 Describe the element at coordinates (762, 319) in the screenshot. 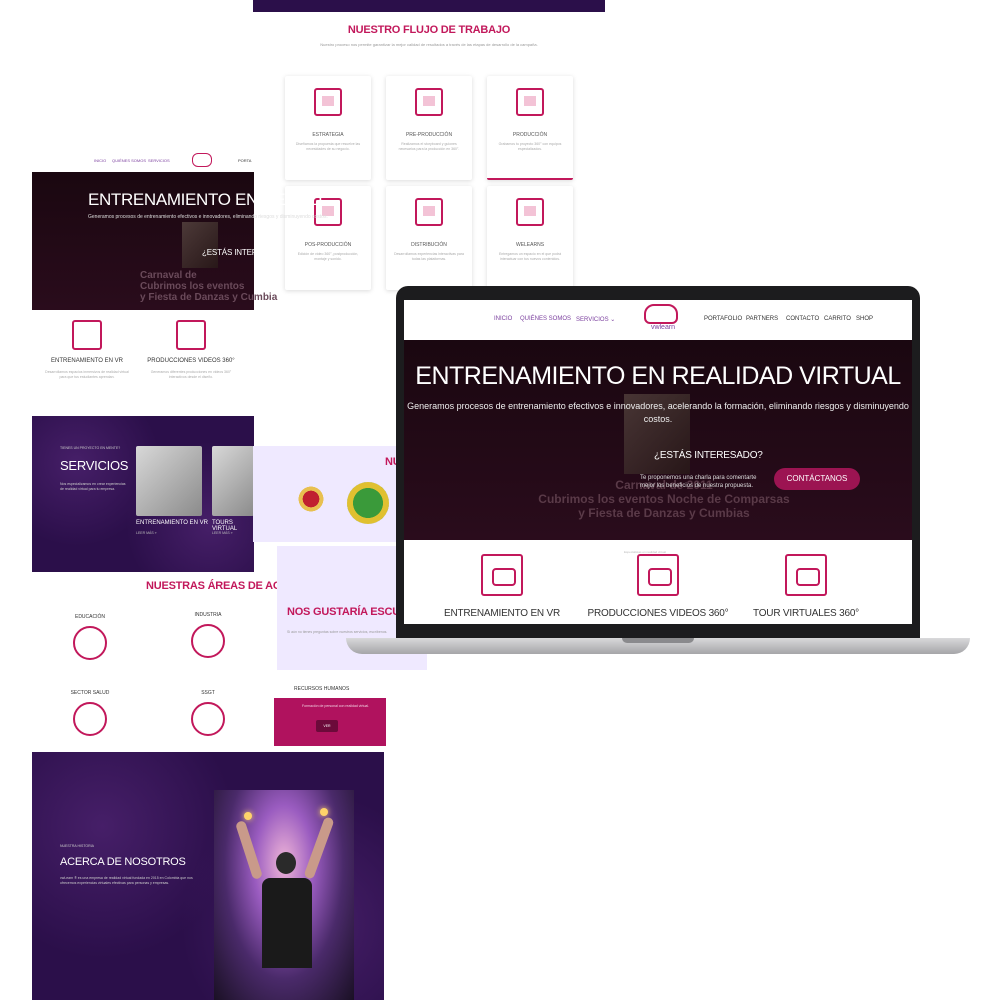

I see `nav-link-partners: PARTNERS` at that location.